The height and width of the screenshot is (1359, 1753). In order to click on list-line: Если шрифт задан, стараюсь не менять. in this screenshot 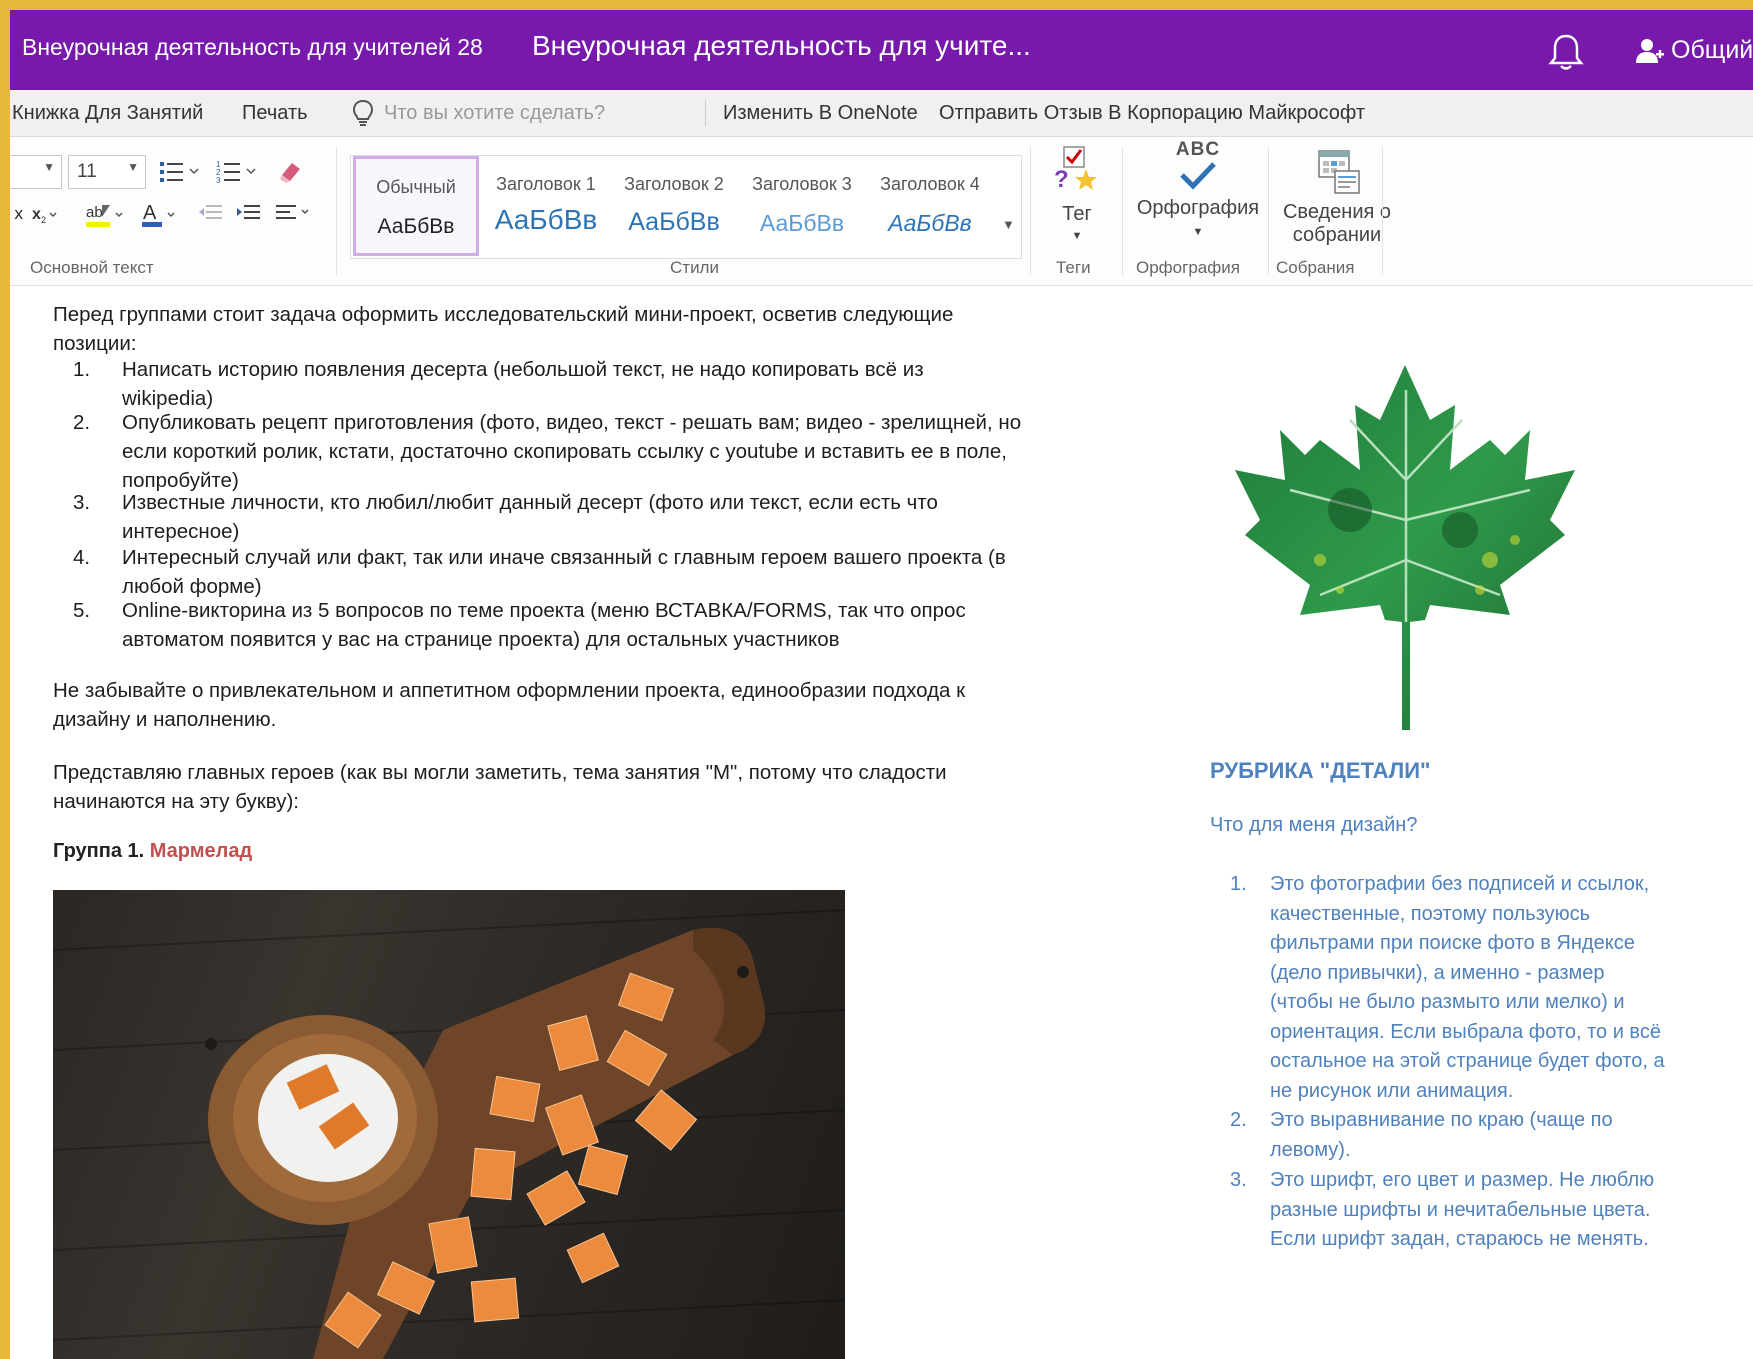, I will do `click(1459, 1239)`.